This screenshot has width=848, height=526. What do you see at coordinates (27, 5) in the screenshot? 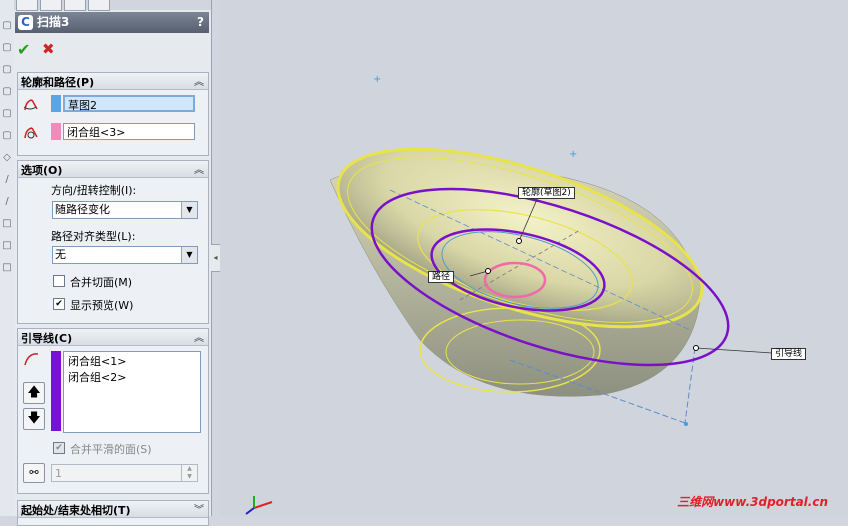
I see `tab-feature-manager` at bounding box center [27, 5].